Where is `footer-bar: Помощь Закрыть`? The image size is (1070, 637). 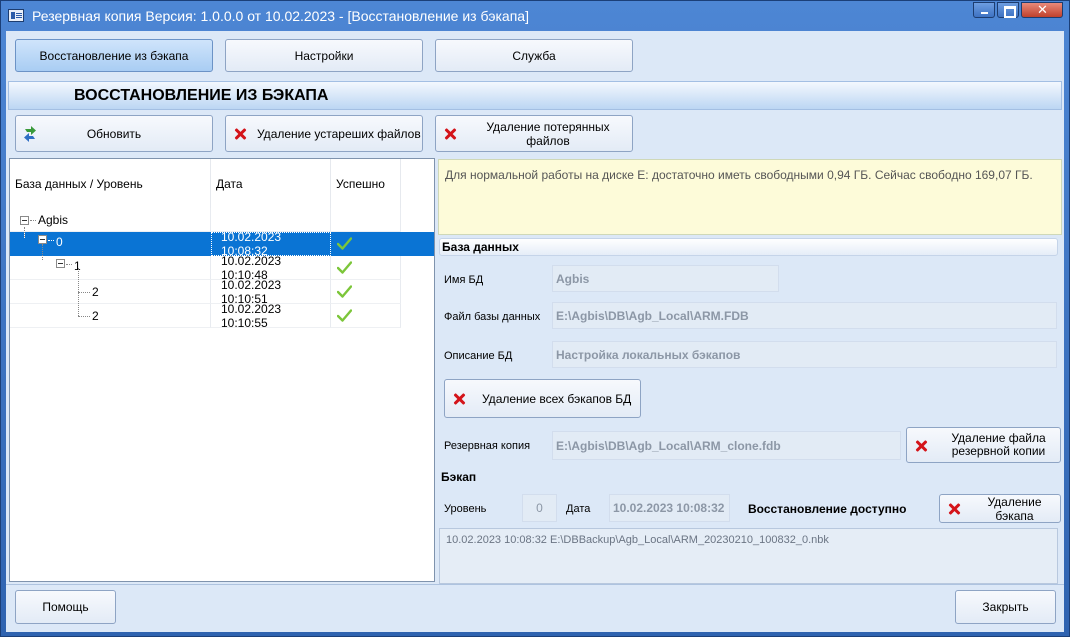
footer-bar: Помощь Закрыть is located at coordinates (535, 608).